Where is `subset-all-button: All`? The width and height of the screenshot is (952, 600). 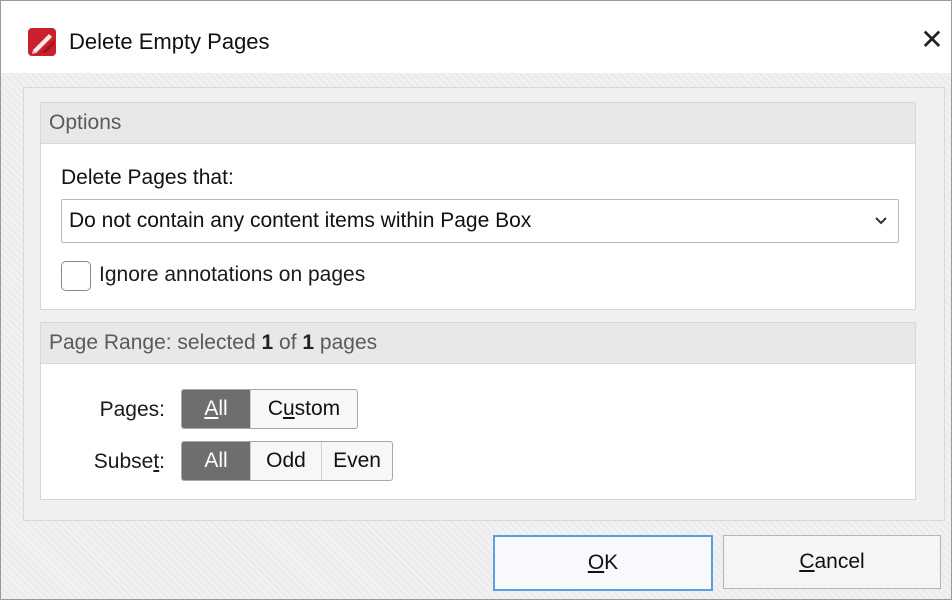 subset-all-button: All is located at coordinates (216, 461).